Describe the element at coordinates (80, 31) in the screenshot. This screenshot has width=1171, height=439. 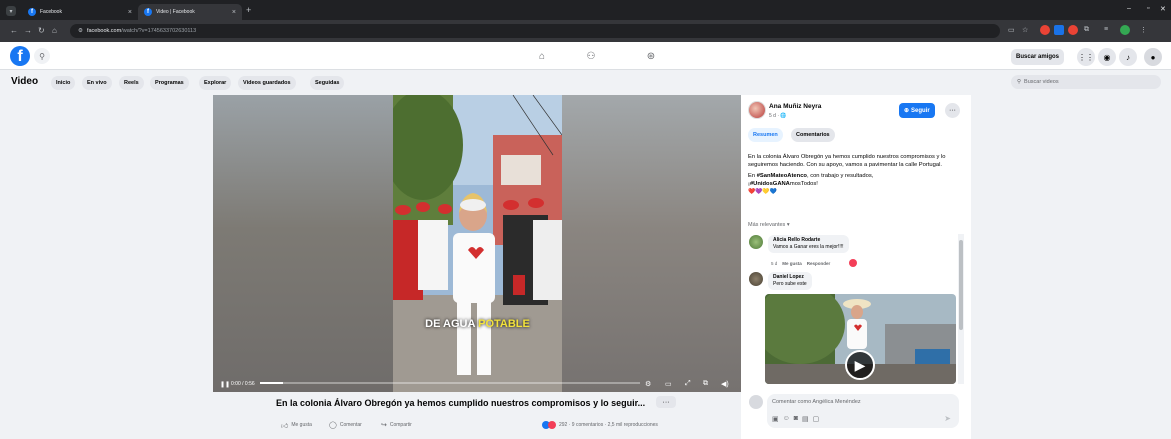
I see `site-info-icon: ⚙` at that location.